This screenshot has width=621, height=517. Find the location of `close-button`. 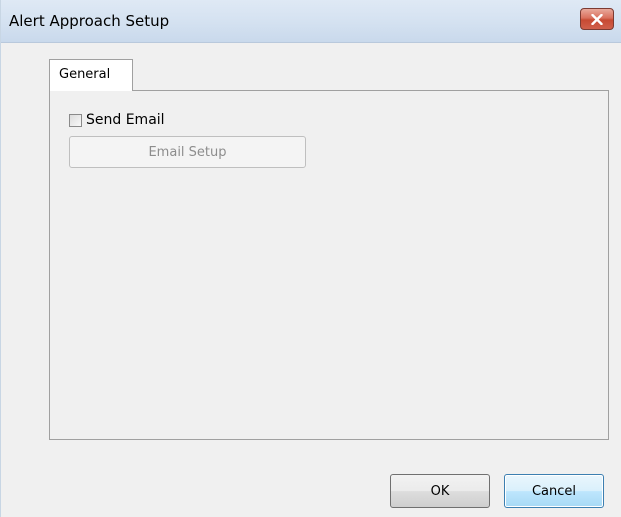

close-button is located at coordinates (597, 19).